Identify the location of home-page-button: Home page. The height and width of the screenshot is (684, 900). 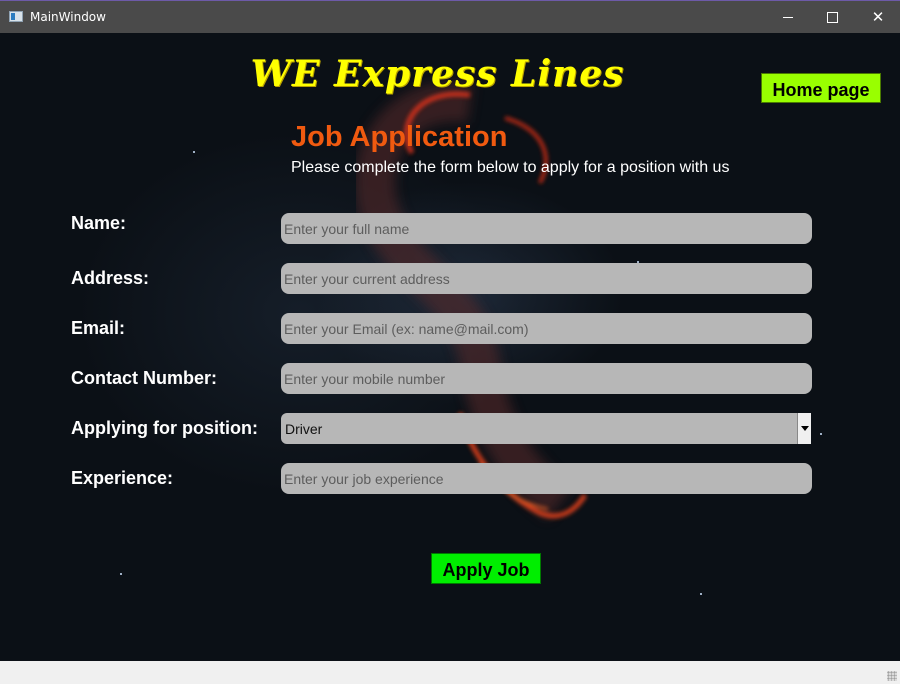
(821, 88).